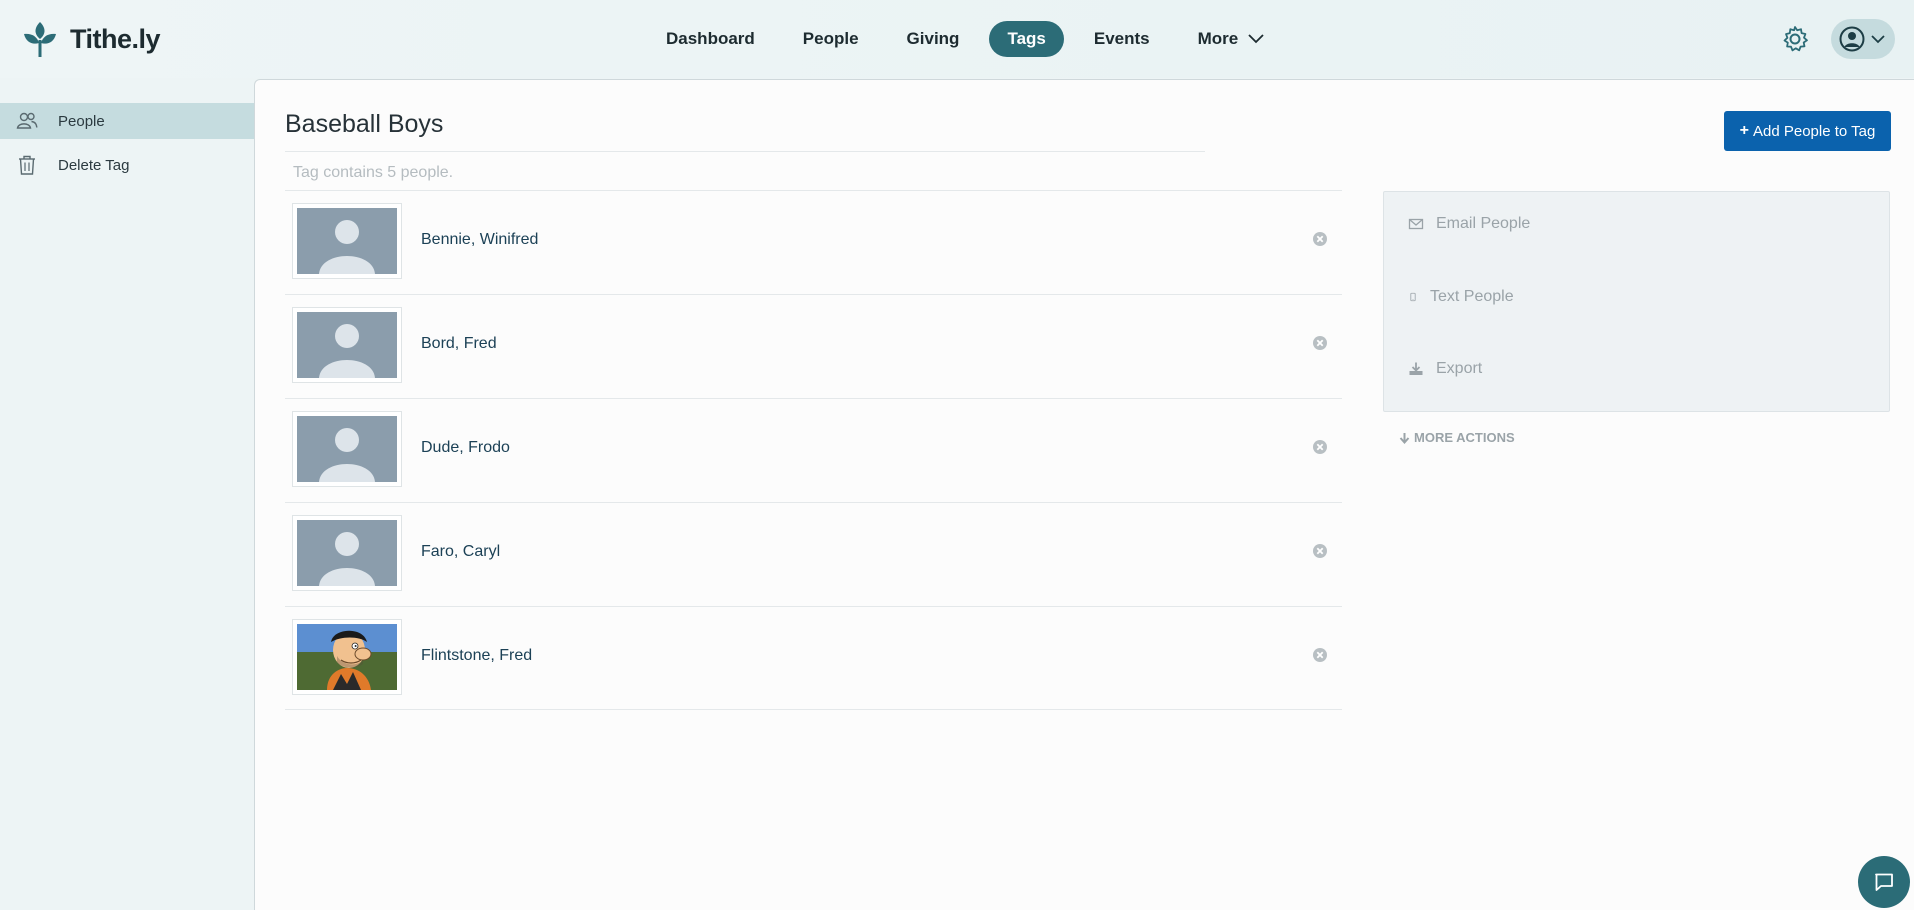 The image size is (1914, 910). I want to click on nav-giving: Giving, so click(933, 39).